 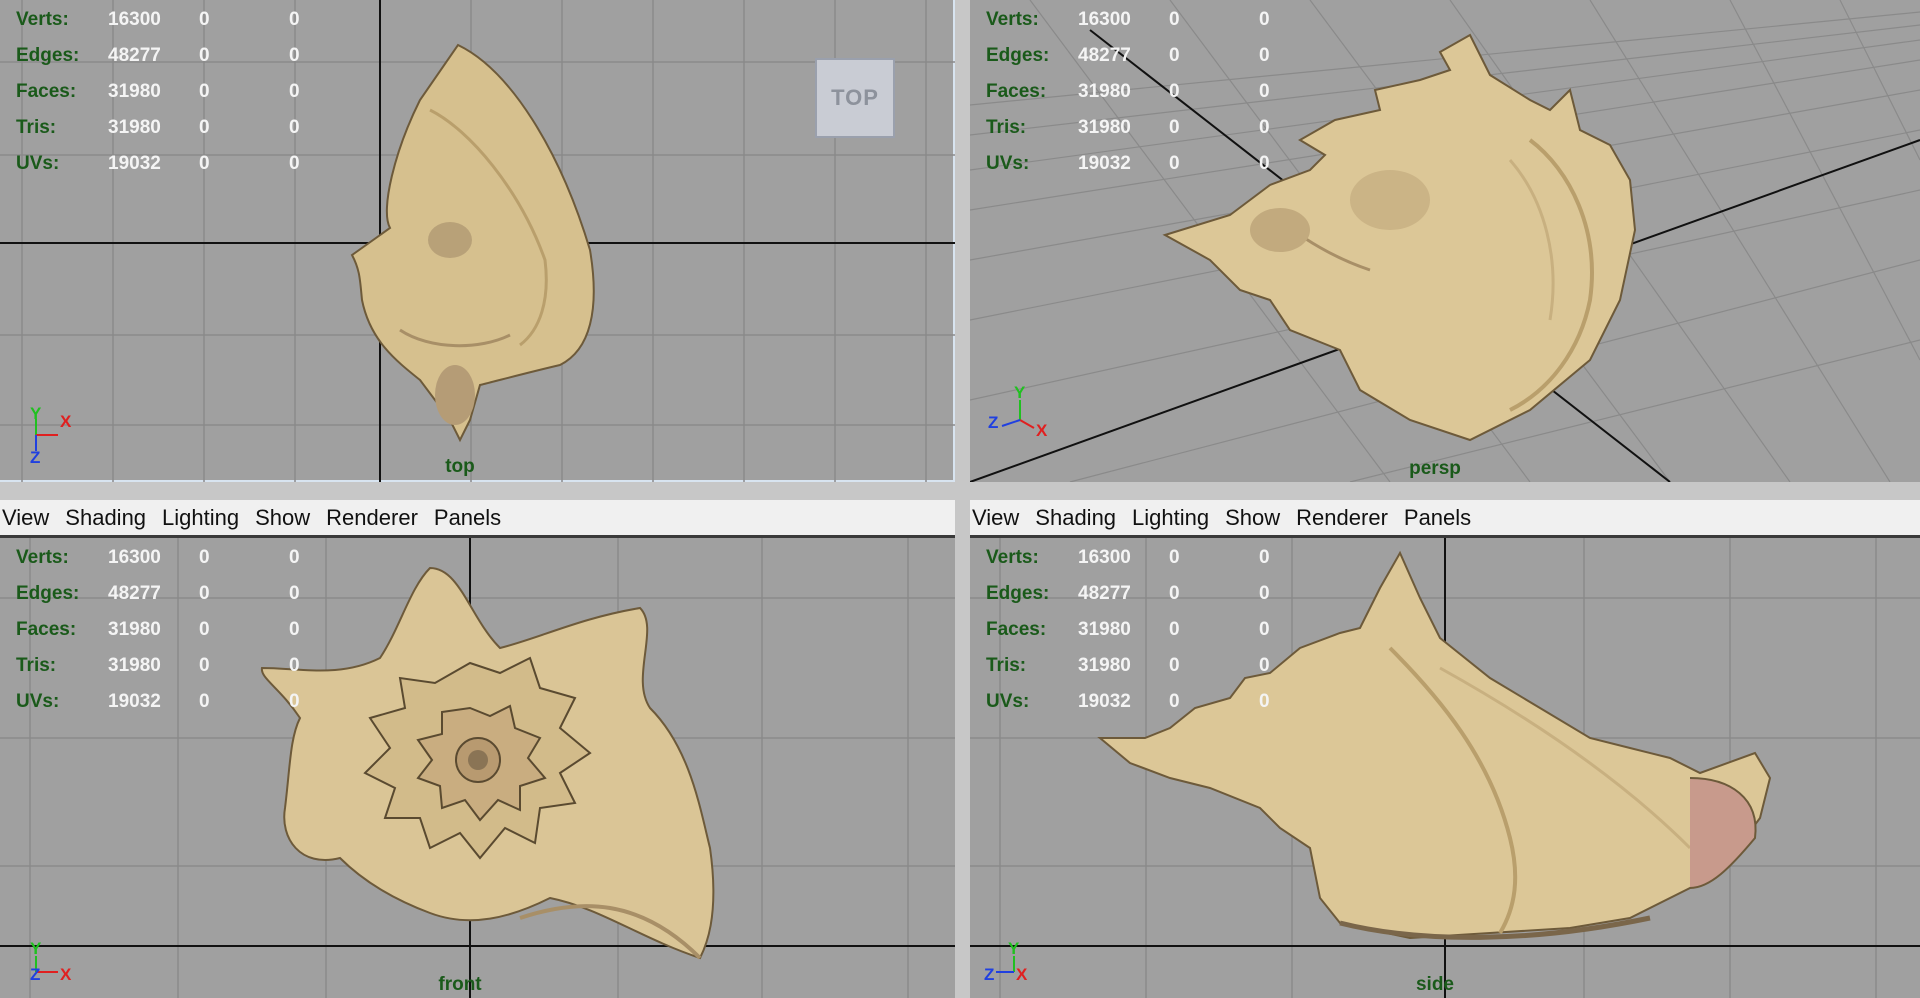 What do you see at coordinates (35, 456) in the screenshot?
I see `axis-z-label: Z` at bounding box center [35, 456].